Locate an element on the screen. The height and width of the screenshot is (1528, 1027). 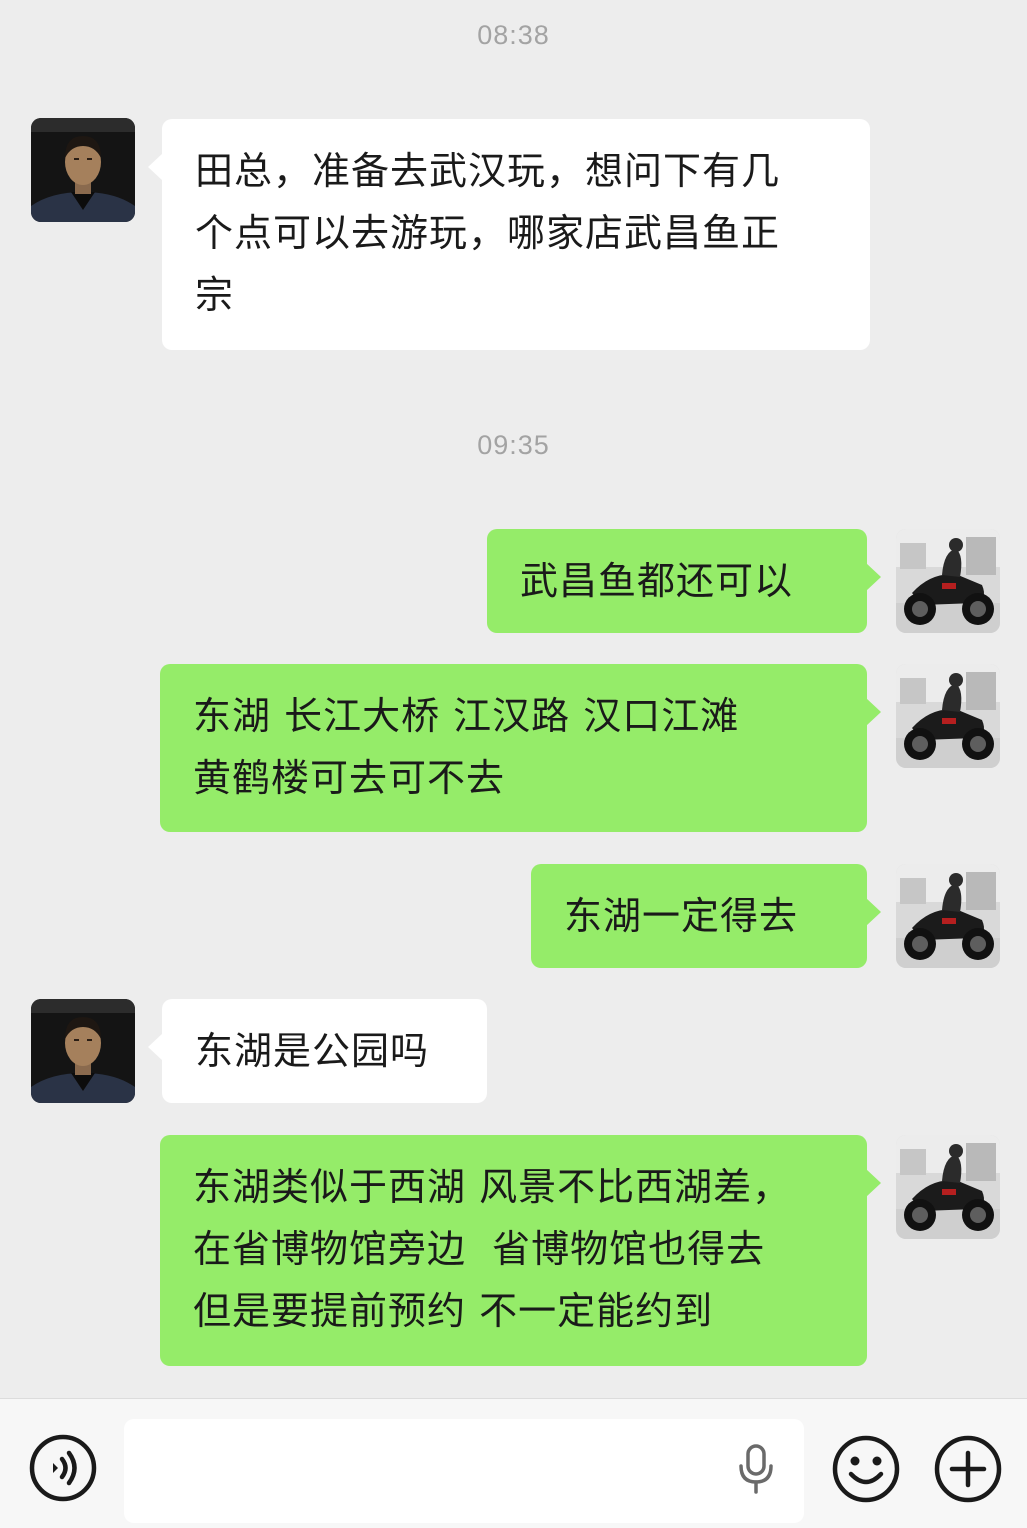
microphone-icon is located at coordinates (756, 1469).